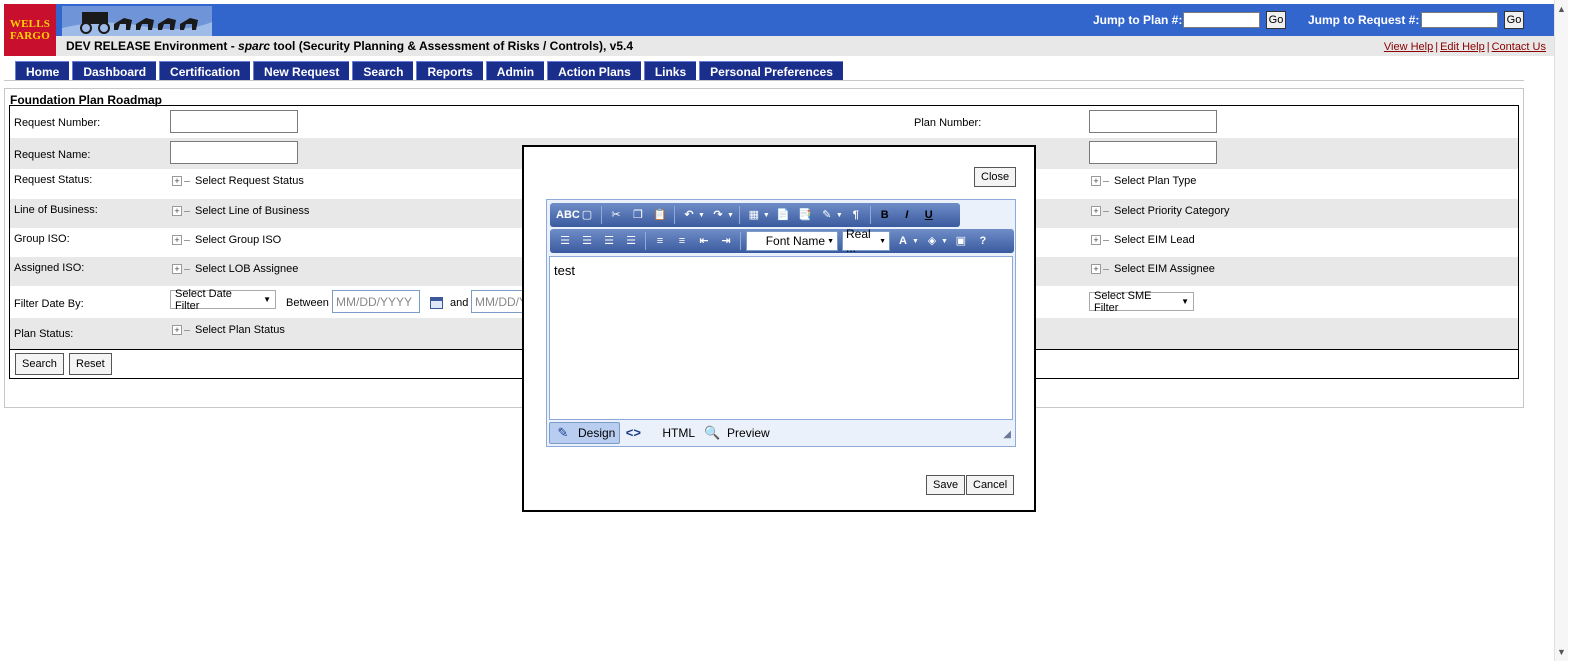  I want to click on help-icon: ?, so click(983, 241).